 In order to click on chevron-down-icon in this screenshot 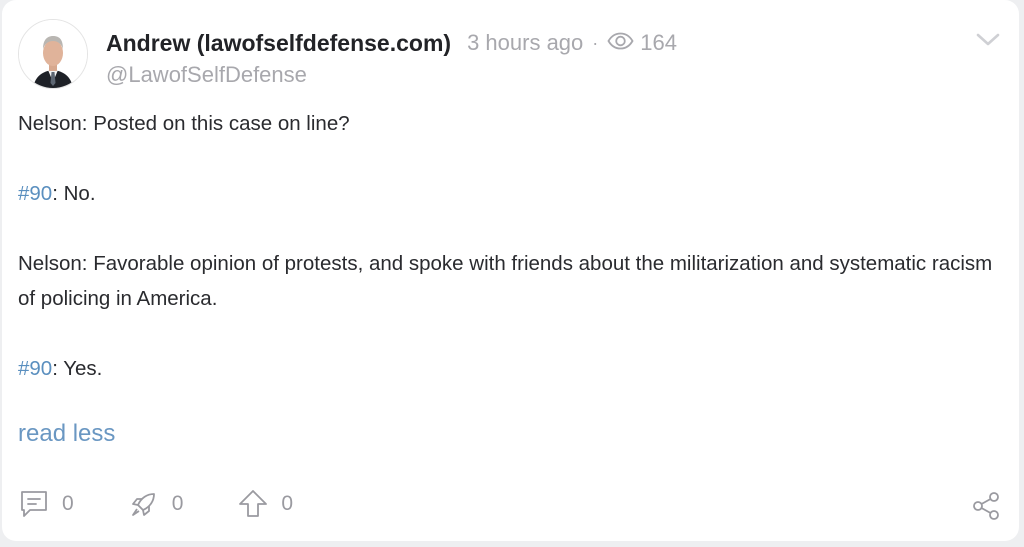, I will do `click(988, 39)`.